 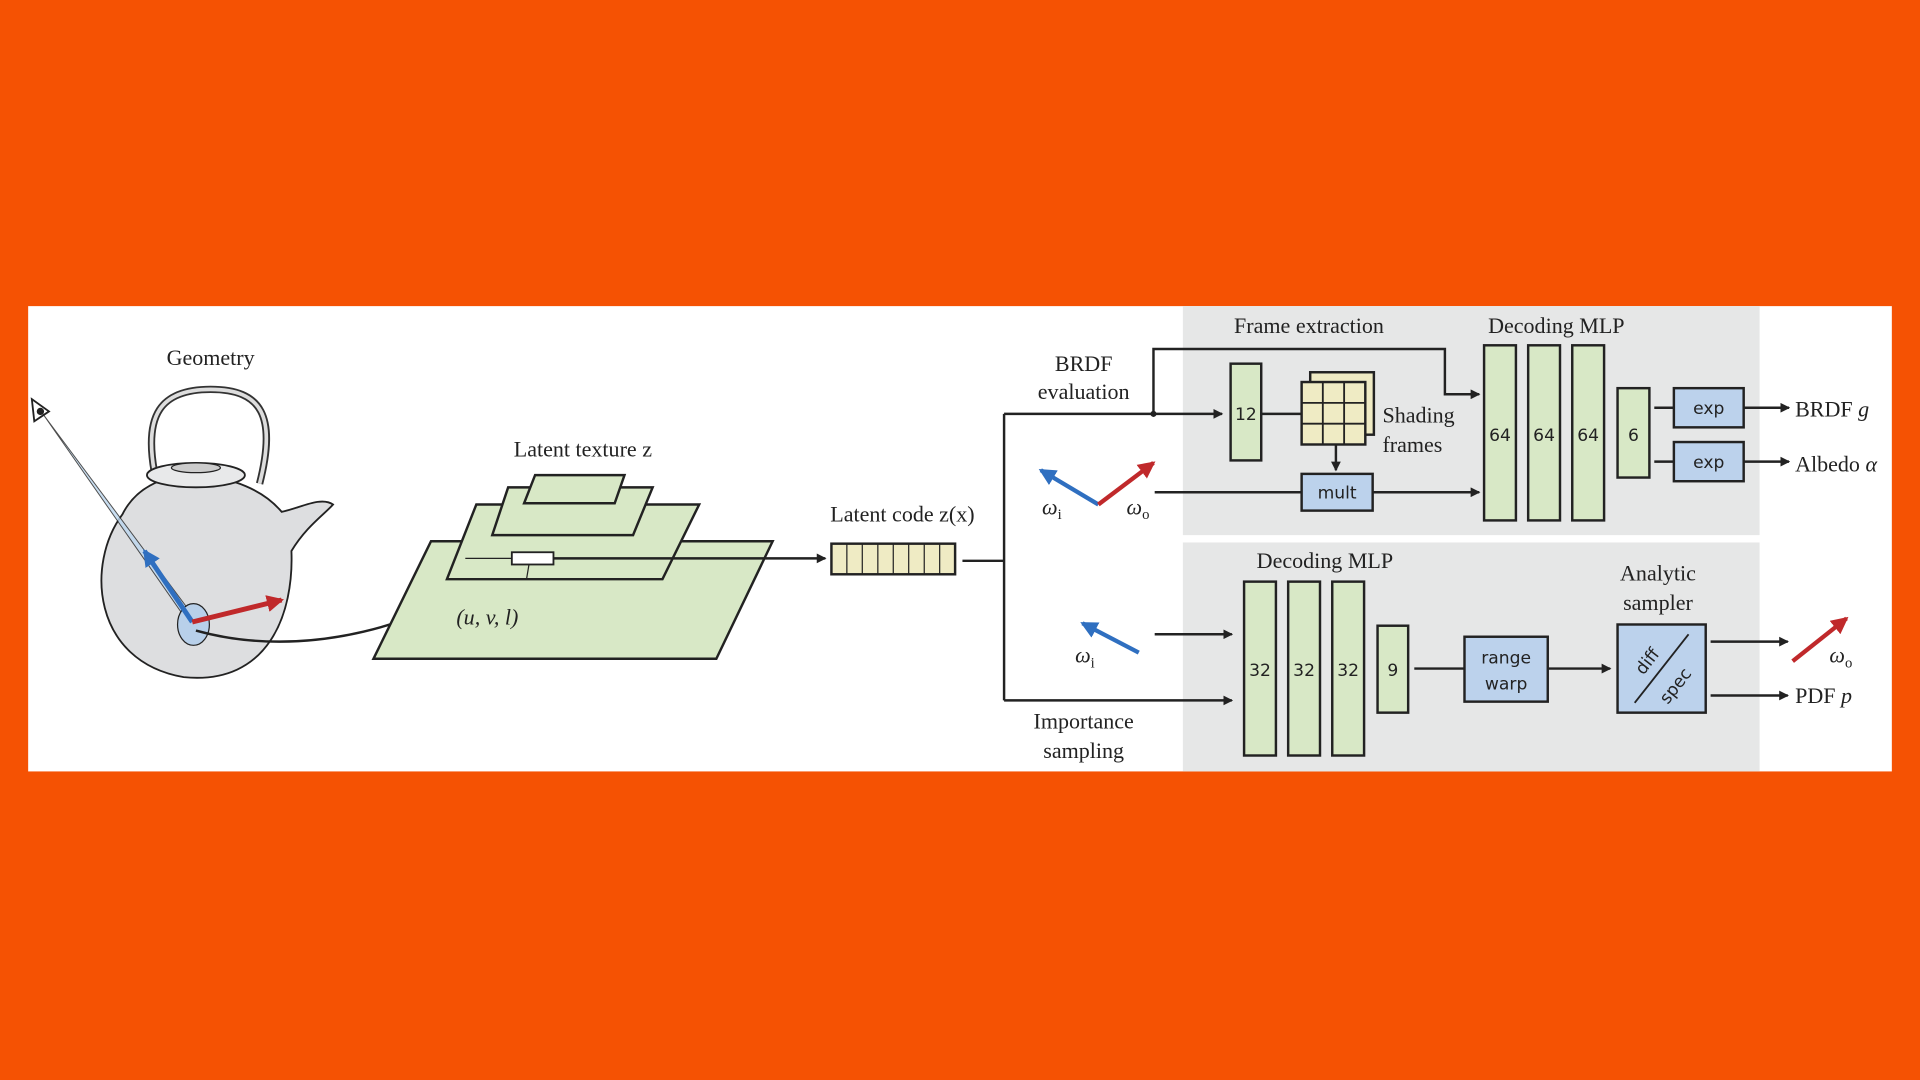 What do you see at coordinates (1658, 602) in the screenshot?
I see `analytic-sampler-label-2: sampler` at bounding box center [1658, 602].